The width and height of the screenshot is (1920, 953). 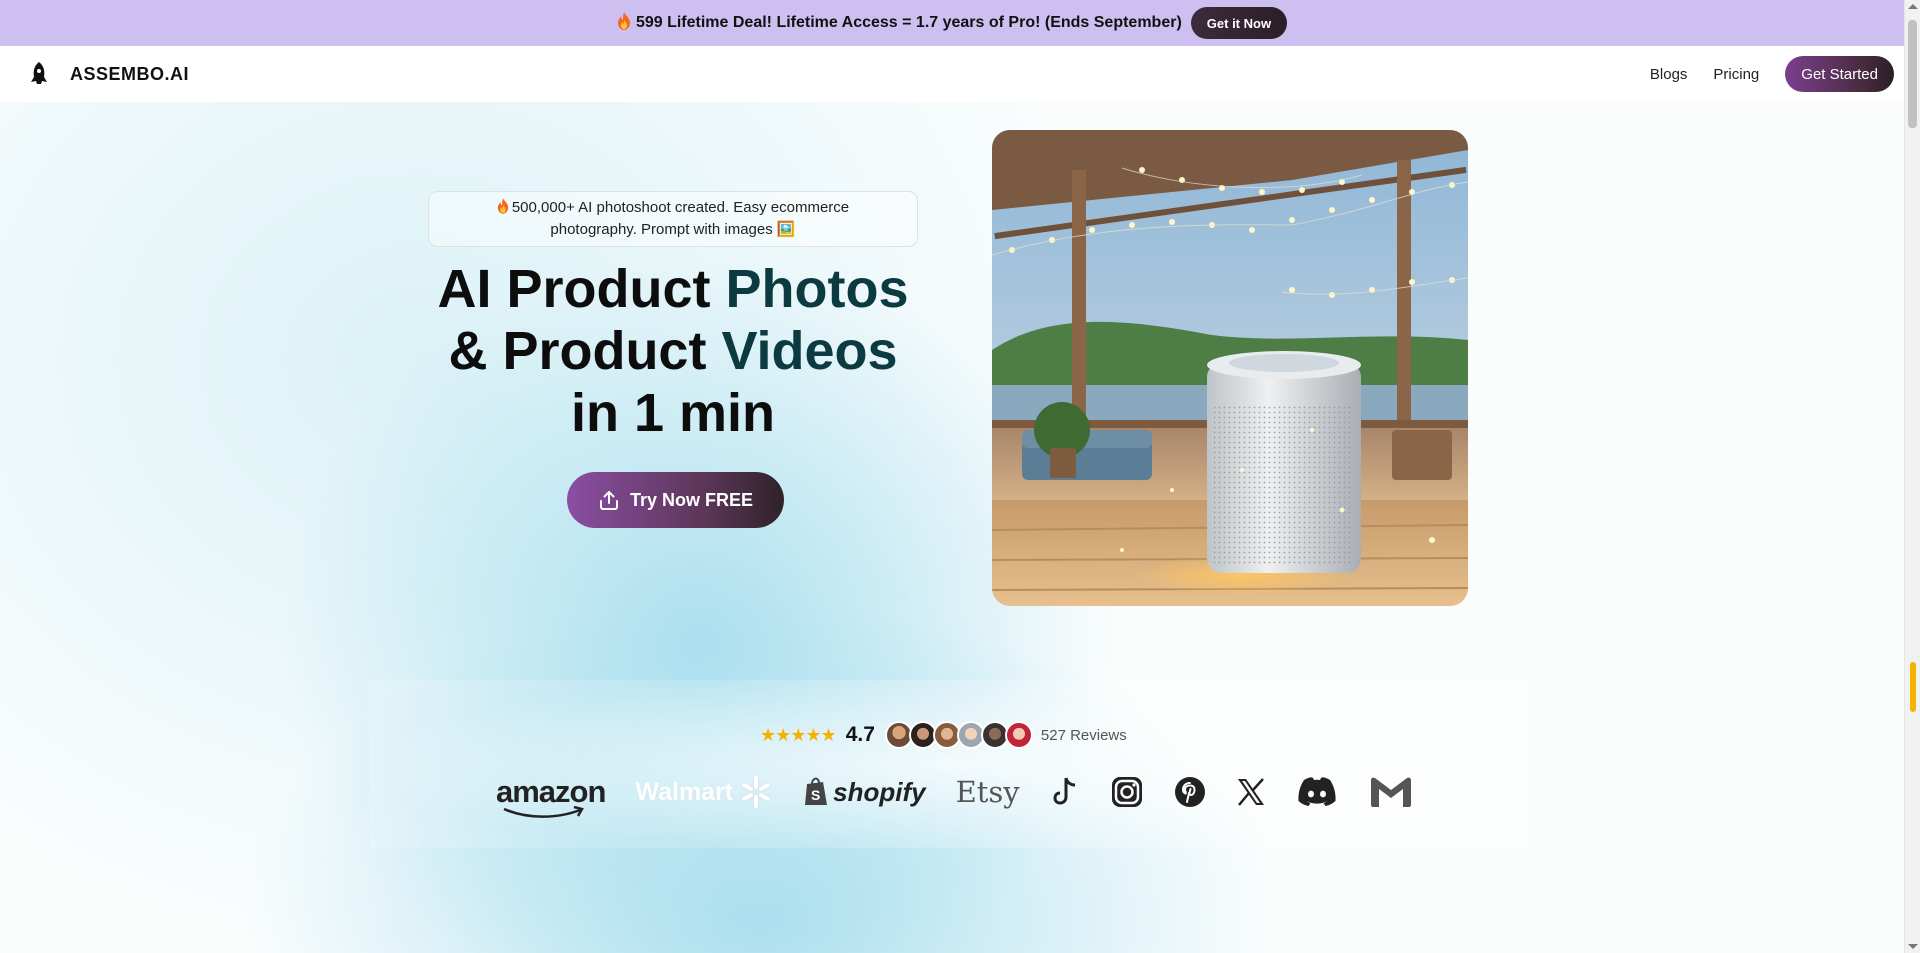 I want to click on rating-row: ★★★★★ 4.7 527 Reviews, so click(x=943, y=735).